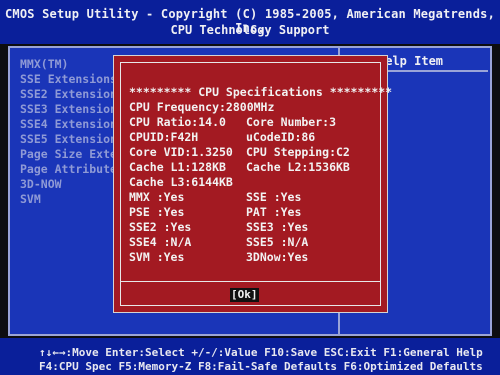 The height and width of the screenshot is (375, 500). What do you see at coordinates (277, 242) in the screenshot?
I see `feature-sse5: SSE5 :N/A` at bounding box center [277, 242].